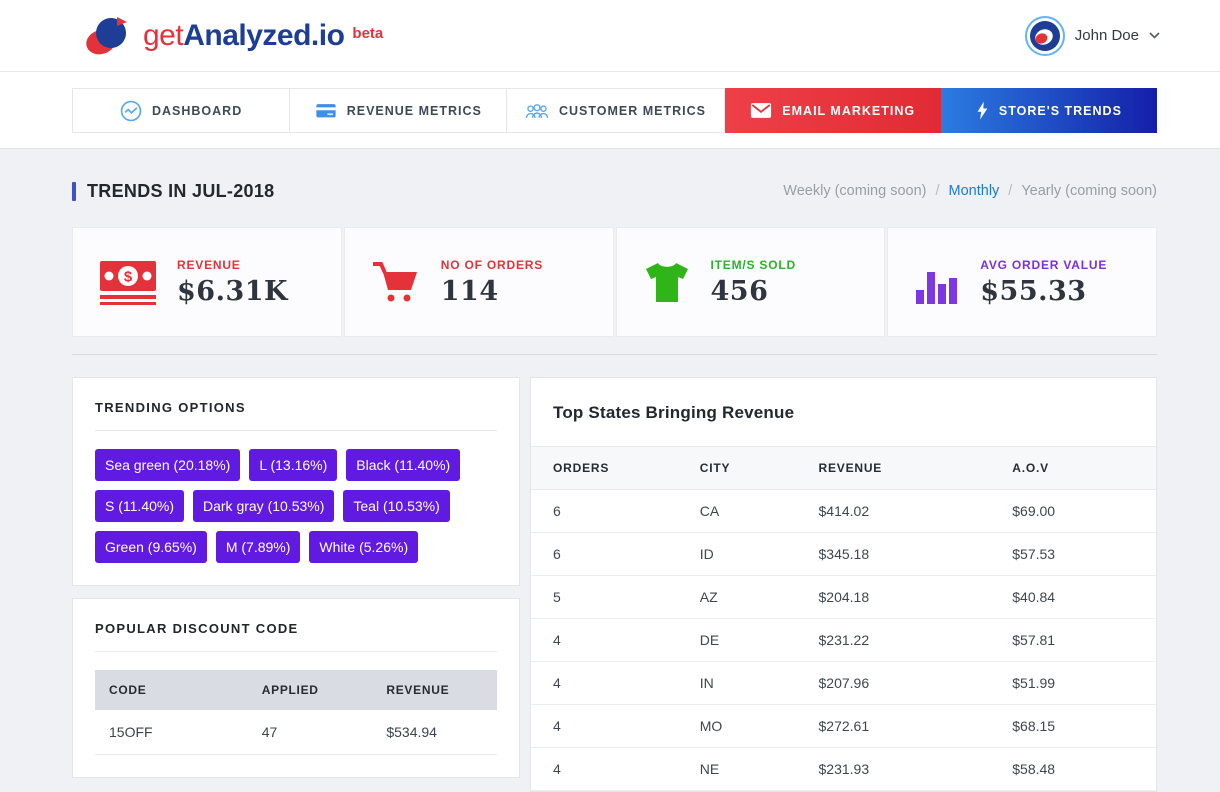  I want to click on tab-email-marketing: EMAIL MARKETING, so click(832, 110).